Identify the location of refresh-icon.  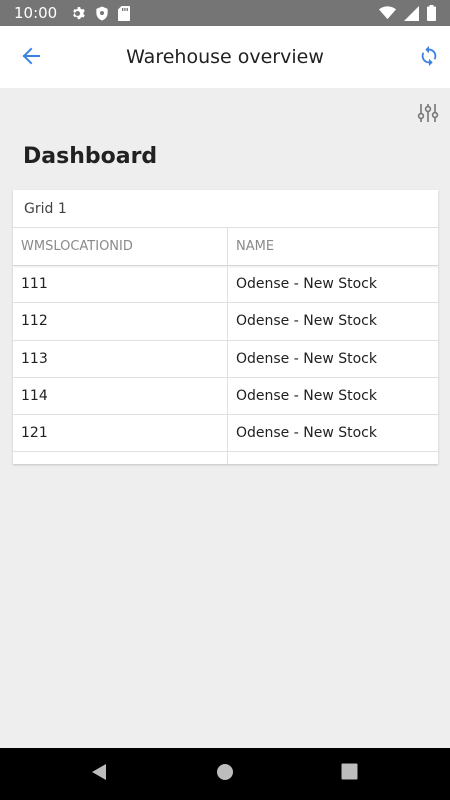
(429, 58).